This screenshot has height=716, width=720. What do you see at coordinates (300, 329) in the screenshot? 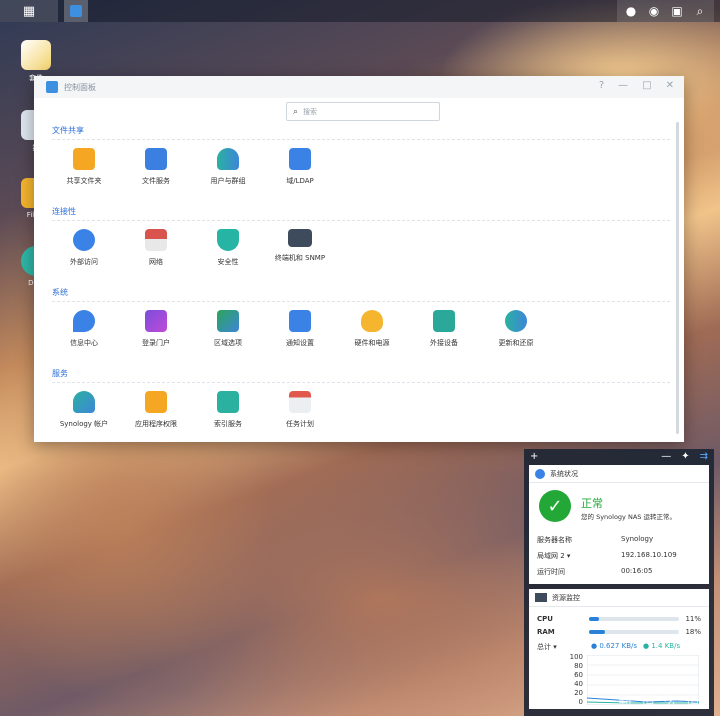
I see `item-notification: 通知设置` at bounding box center [300, 329].